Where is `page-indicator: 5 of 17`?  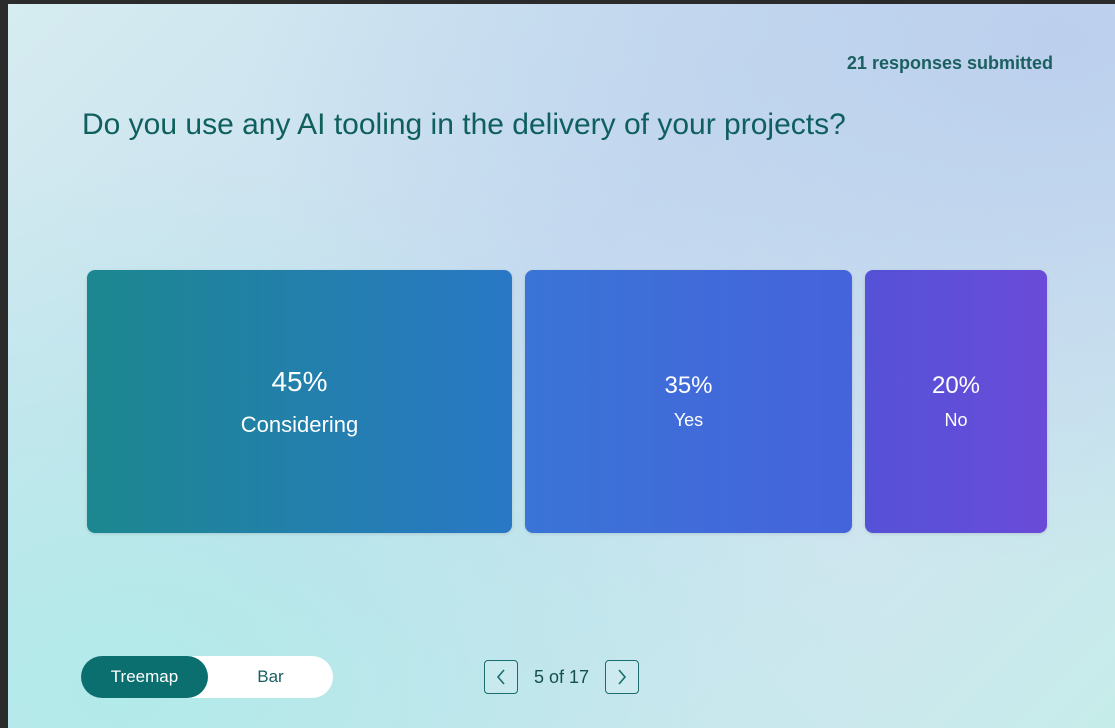
page-indicator: 5 of 17 is located at coordinates (562, 676).